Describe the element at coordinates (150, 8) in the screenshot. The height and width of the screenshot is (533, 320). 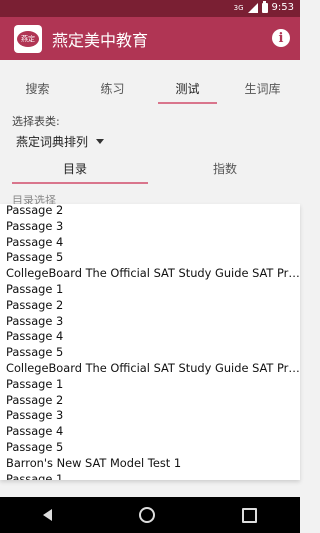
I see `status-bar: 3G 9:53` at that location.